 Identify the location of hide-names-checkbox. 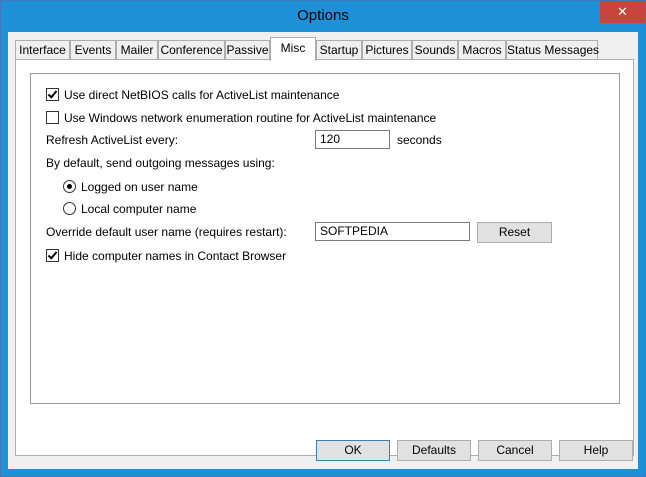
(52, 255).